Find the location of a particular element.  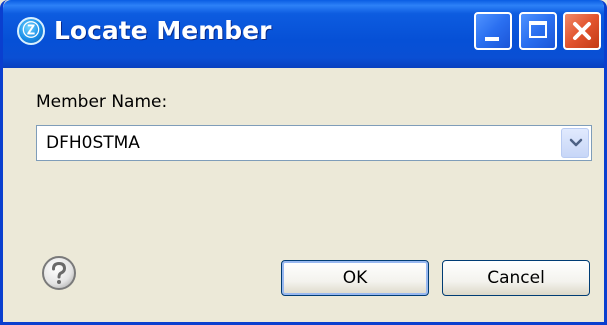

chevron-down-icon is located at coordinates (576, 142).